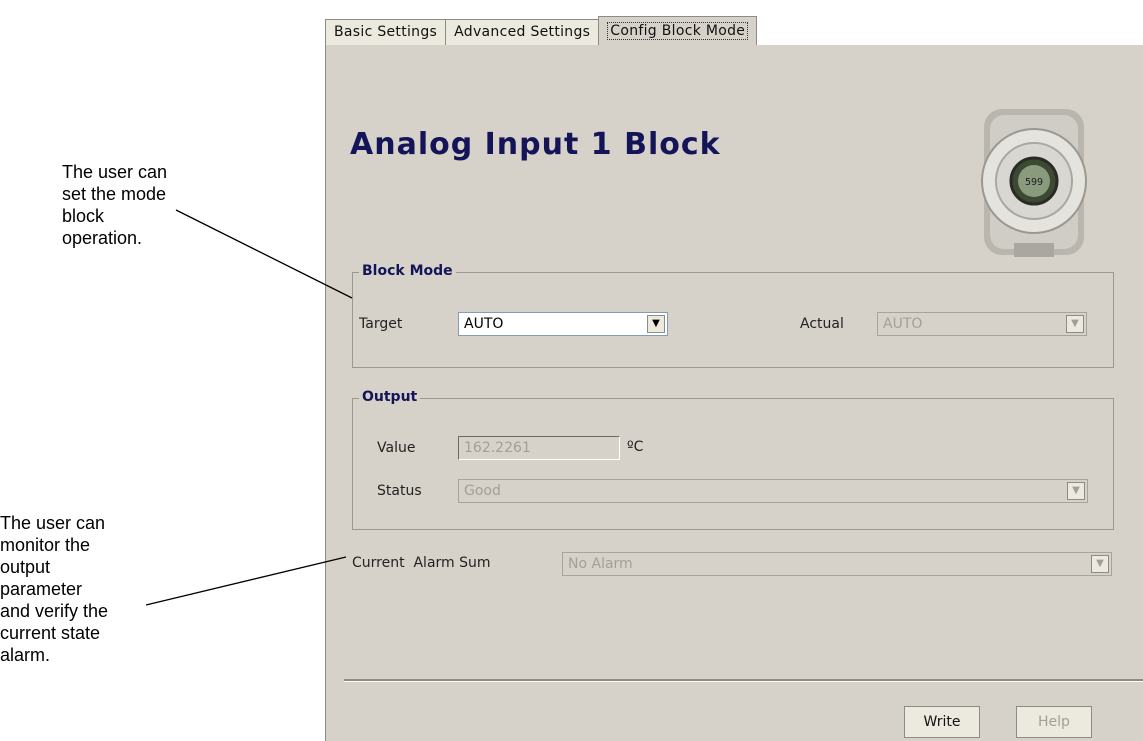 The image size is (1143, 741). What do you see at coordinates (386, 32) in the screenshot?
I see `tab-basic-settings: Basic Settings` at bounding box center [386, 32].